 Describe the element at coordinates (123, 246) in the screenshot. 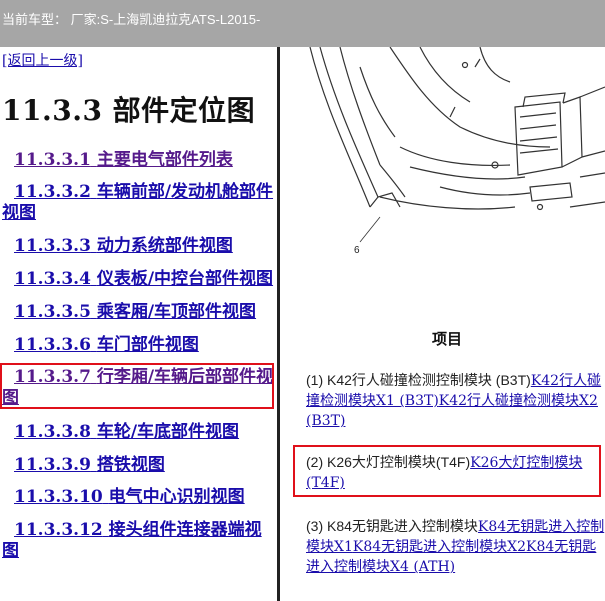

I see `nav-link: 11.3.3.3 动力系统部件视图` at that location.